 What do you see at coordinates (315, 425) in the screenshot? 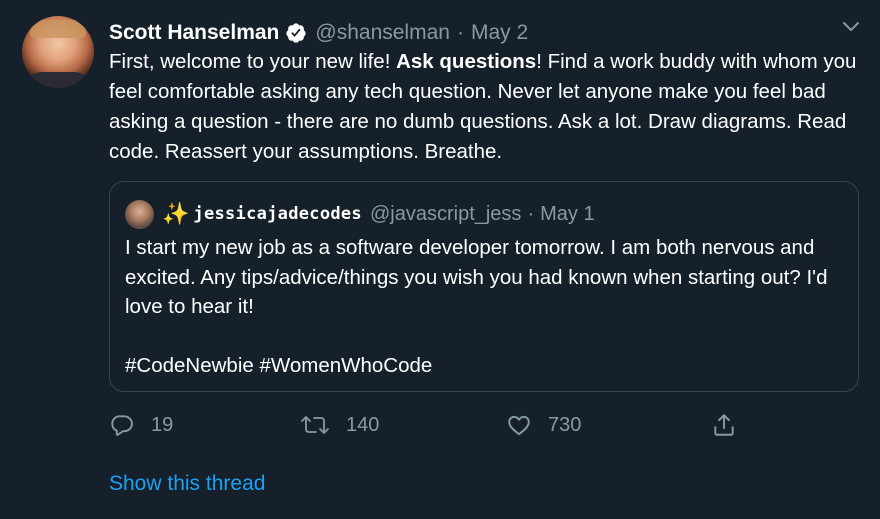
I see `retweet-icon` at bounding box center [315, 425].